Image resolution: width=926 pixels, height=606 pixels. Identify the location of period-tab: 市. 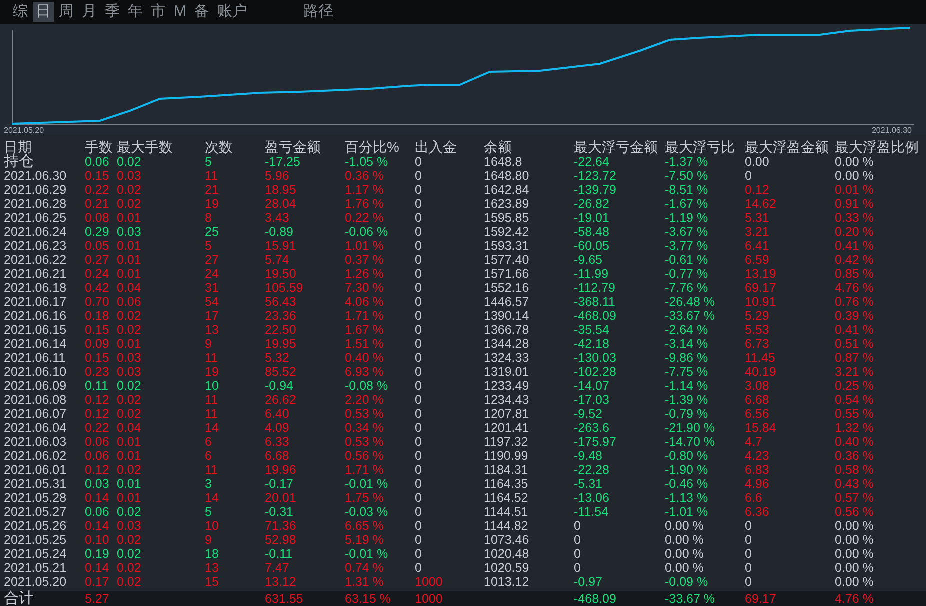
(158, 12).